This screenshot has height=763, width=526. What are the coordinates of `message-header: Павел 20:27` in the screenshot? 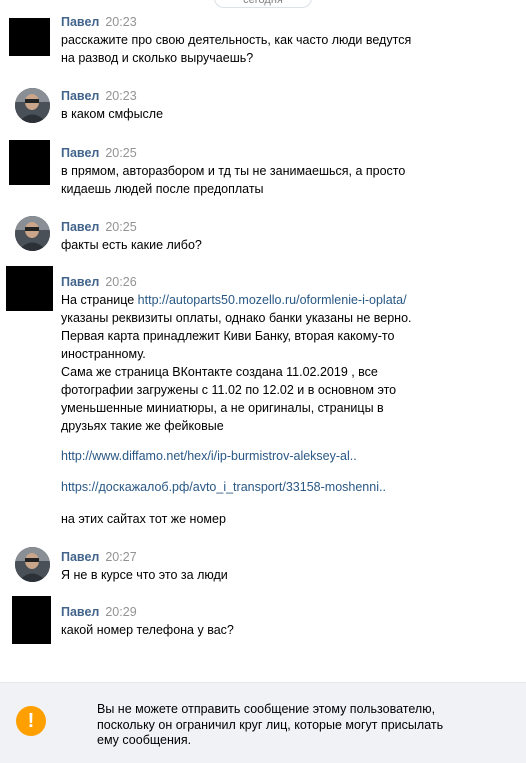 It's located at (99, 557).